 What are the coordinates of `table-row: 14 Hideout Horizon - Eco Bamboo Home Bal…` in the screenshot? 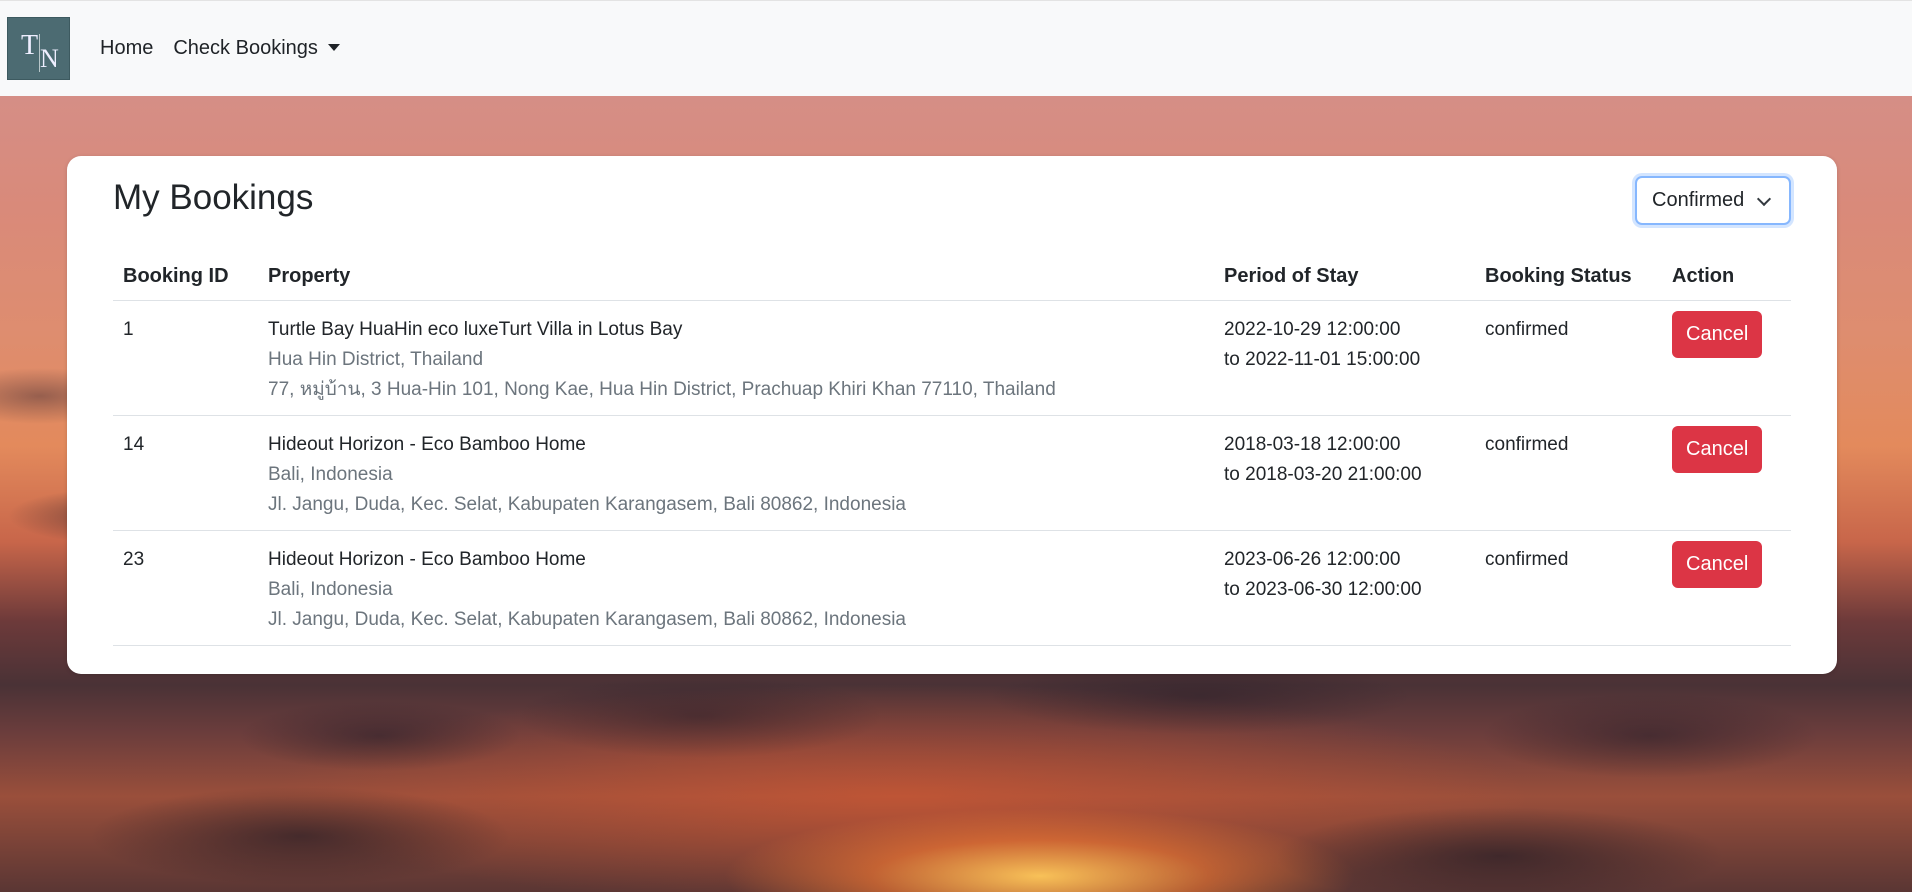 It's located at (952, 473).